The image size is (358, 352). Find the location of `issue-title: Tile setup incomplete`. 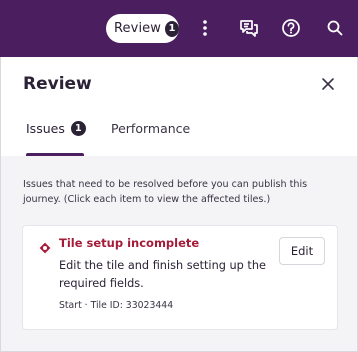

issue-title: Tile setup incomplete is located at coordinates (129, 243).